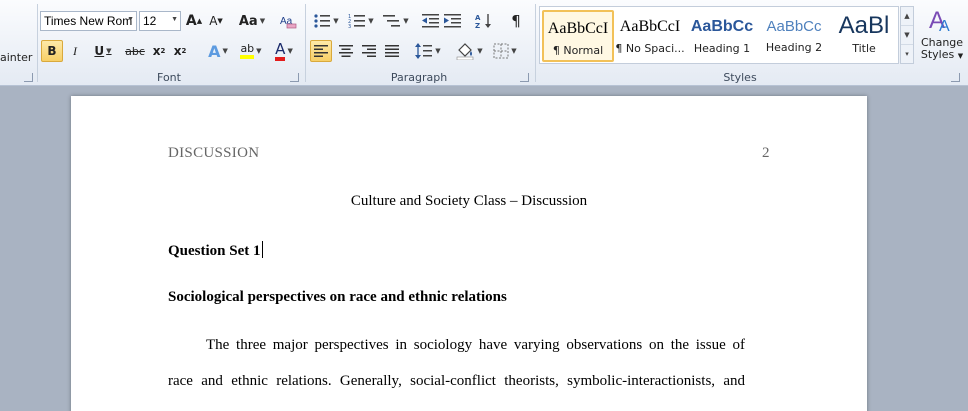  I want to click on question-heading-text: Question Set 1, so click(214, 251).